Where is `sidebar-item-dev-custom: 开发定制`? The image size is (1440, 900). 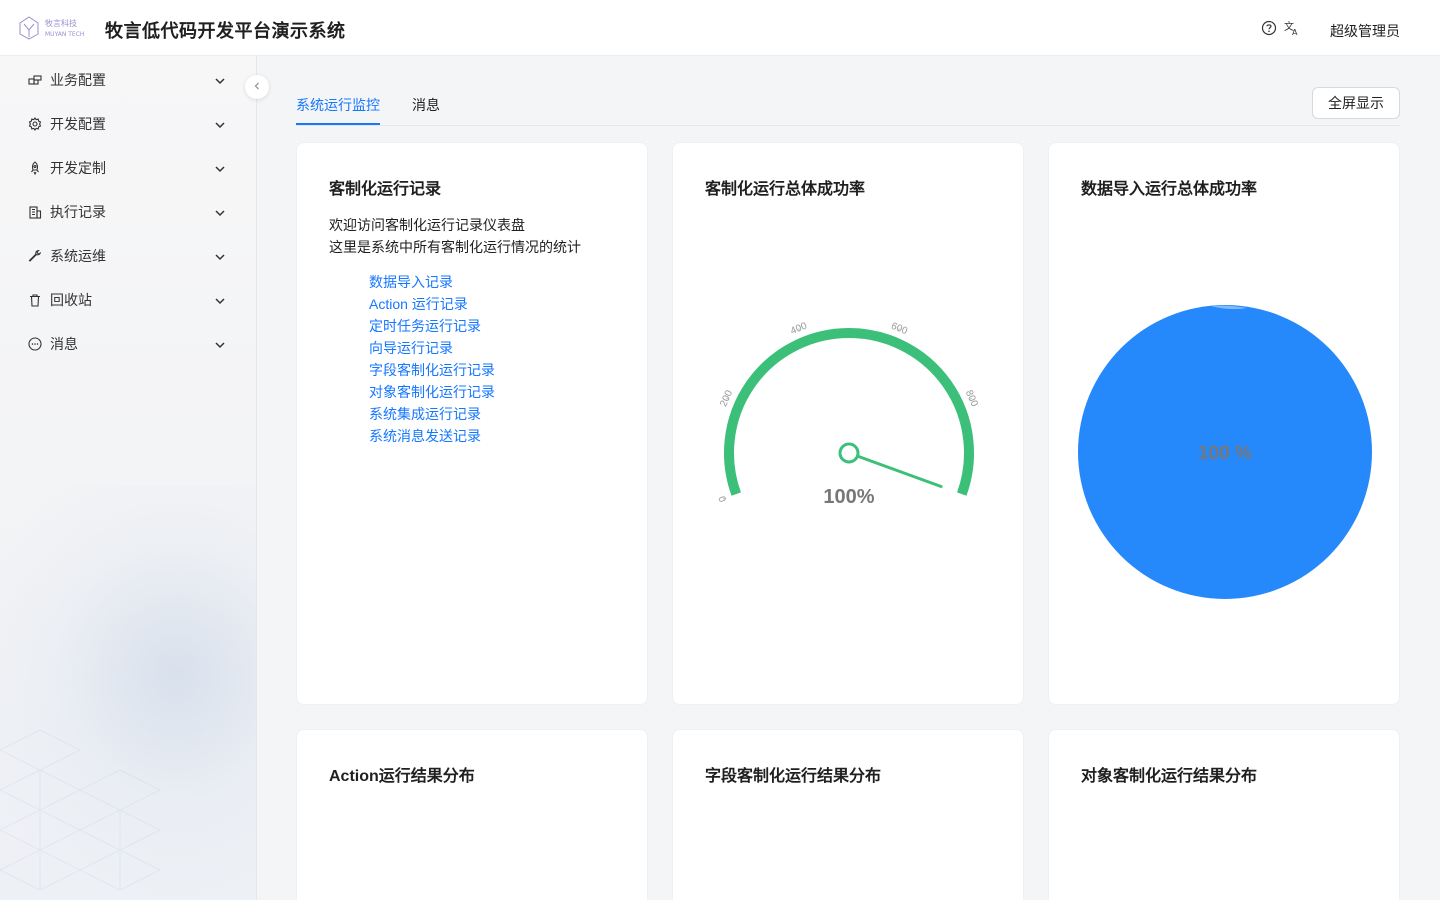 sidebar-item-dev-custom: 开发定制 is located at coordinates (128, 168).